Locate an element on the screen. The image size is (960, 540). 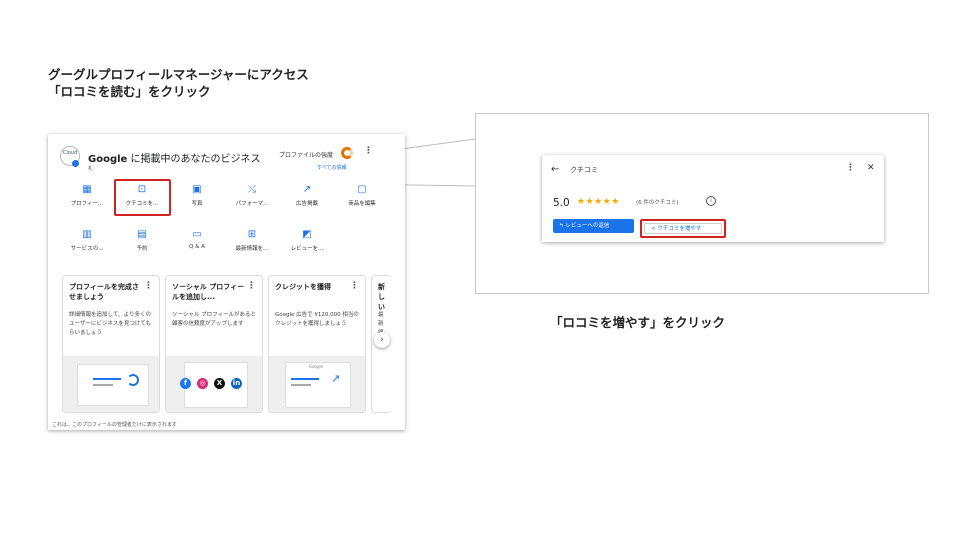
carousel-next-button: › is located at coordinates (382, 340).